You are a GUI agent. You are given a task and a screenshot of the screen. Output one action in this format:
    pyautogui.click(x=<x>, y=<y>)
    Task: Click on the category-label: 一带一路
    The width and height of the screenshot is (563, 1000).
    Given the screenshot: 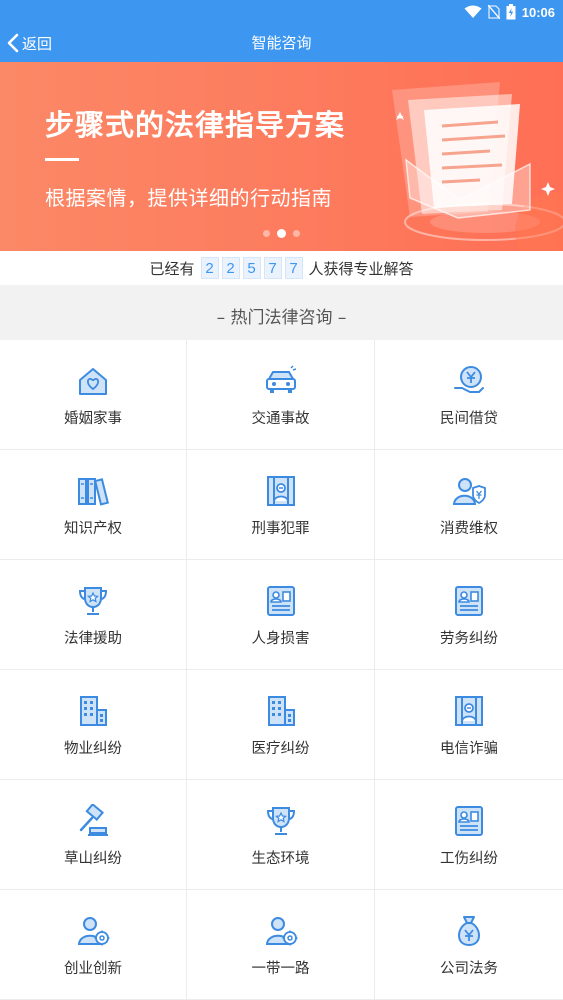 What is the action you would take?
    pyautogui.click(x=280, y=969)
    